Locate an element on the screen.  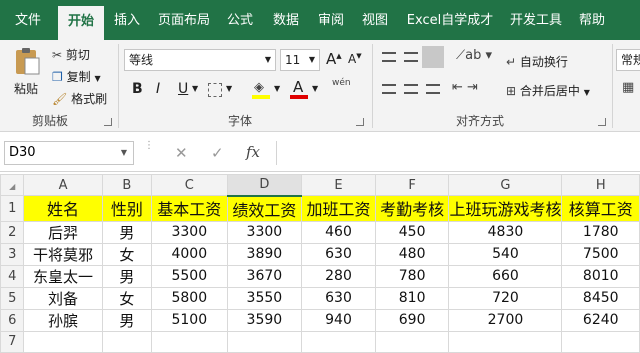
align-right-icon is located at coordinates (433, 89).